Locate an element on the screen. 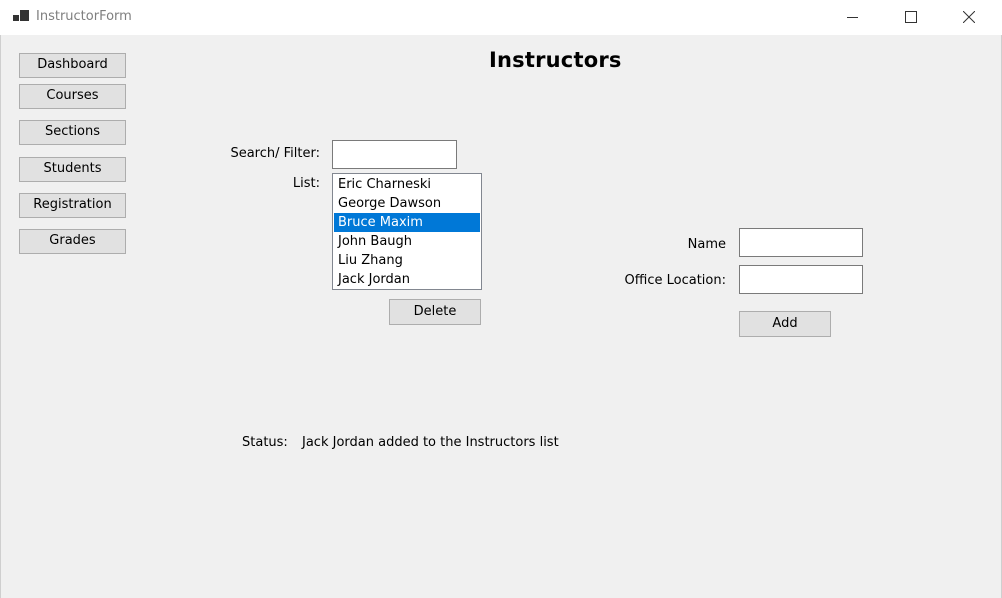  name-label: Name is located at coordinates (706, 244).